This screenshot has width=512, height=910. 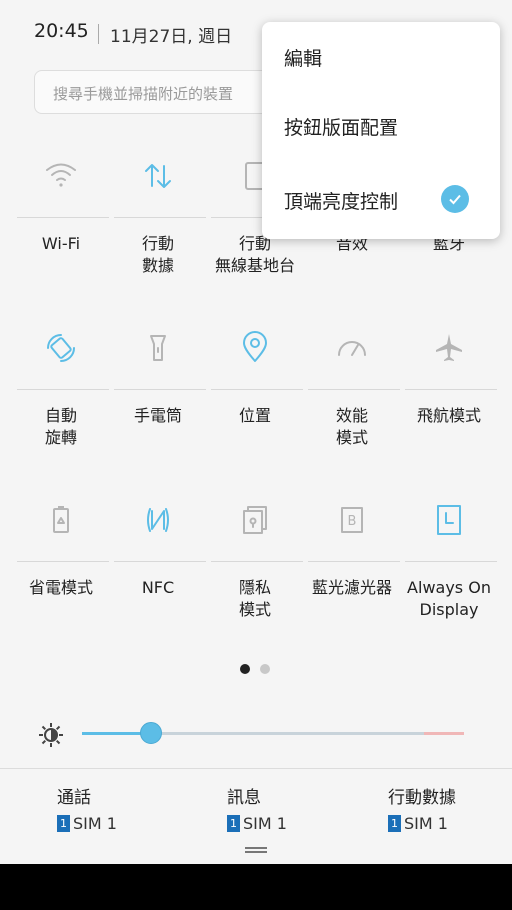 I want to click on status-separator, so click(x=98, y=34).